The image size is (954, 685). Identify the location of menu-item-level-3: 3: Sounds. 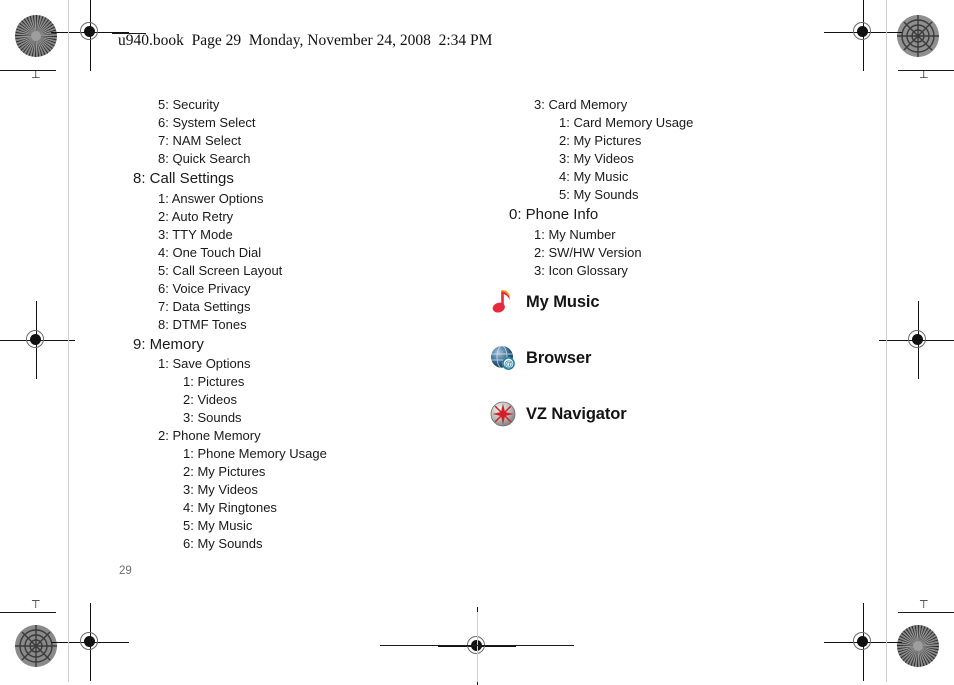
(212, 418).